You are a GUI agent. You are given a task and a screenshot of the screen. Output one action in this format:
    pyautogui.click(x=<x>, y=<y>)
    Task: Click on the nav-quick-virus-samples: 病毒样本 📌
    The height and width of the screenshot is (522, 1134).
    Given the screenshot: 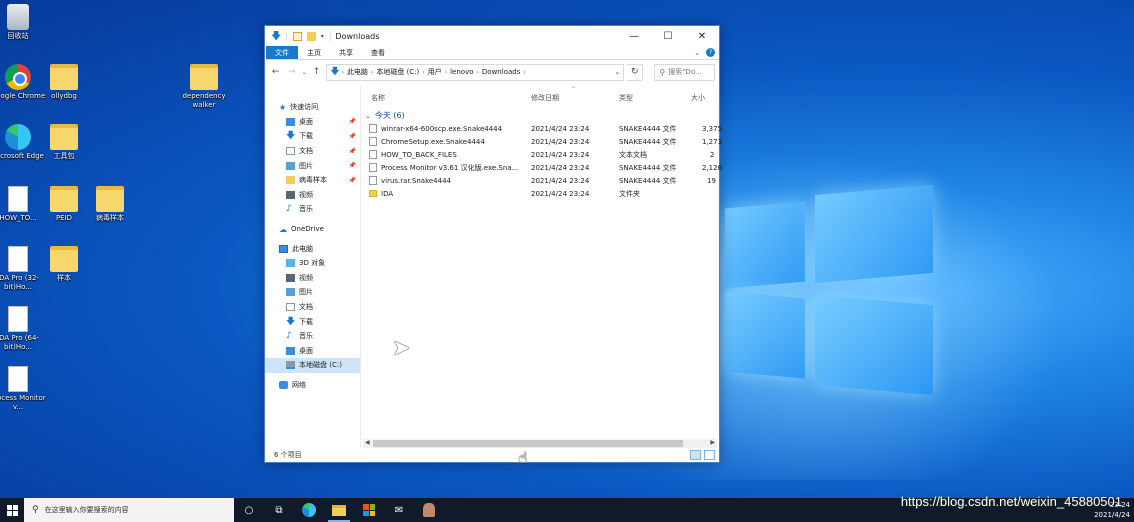 What is the action you would take?
    pyautogui.click(x=312, y=180)
    